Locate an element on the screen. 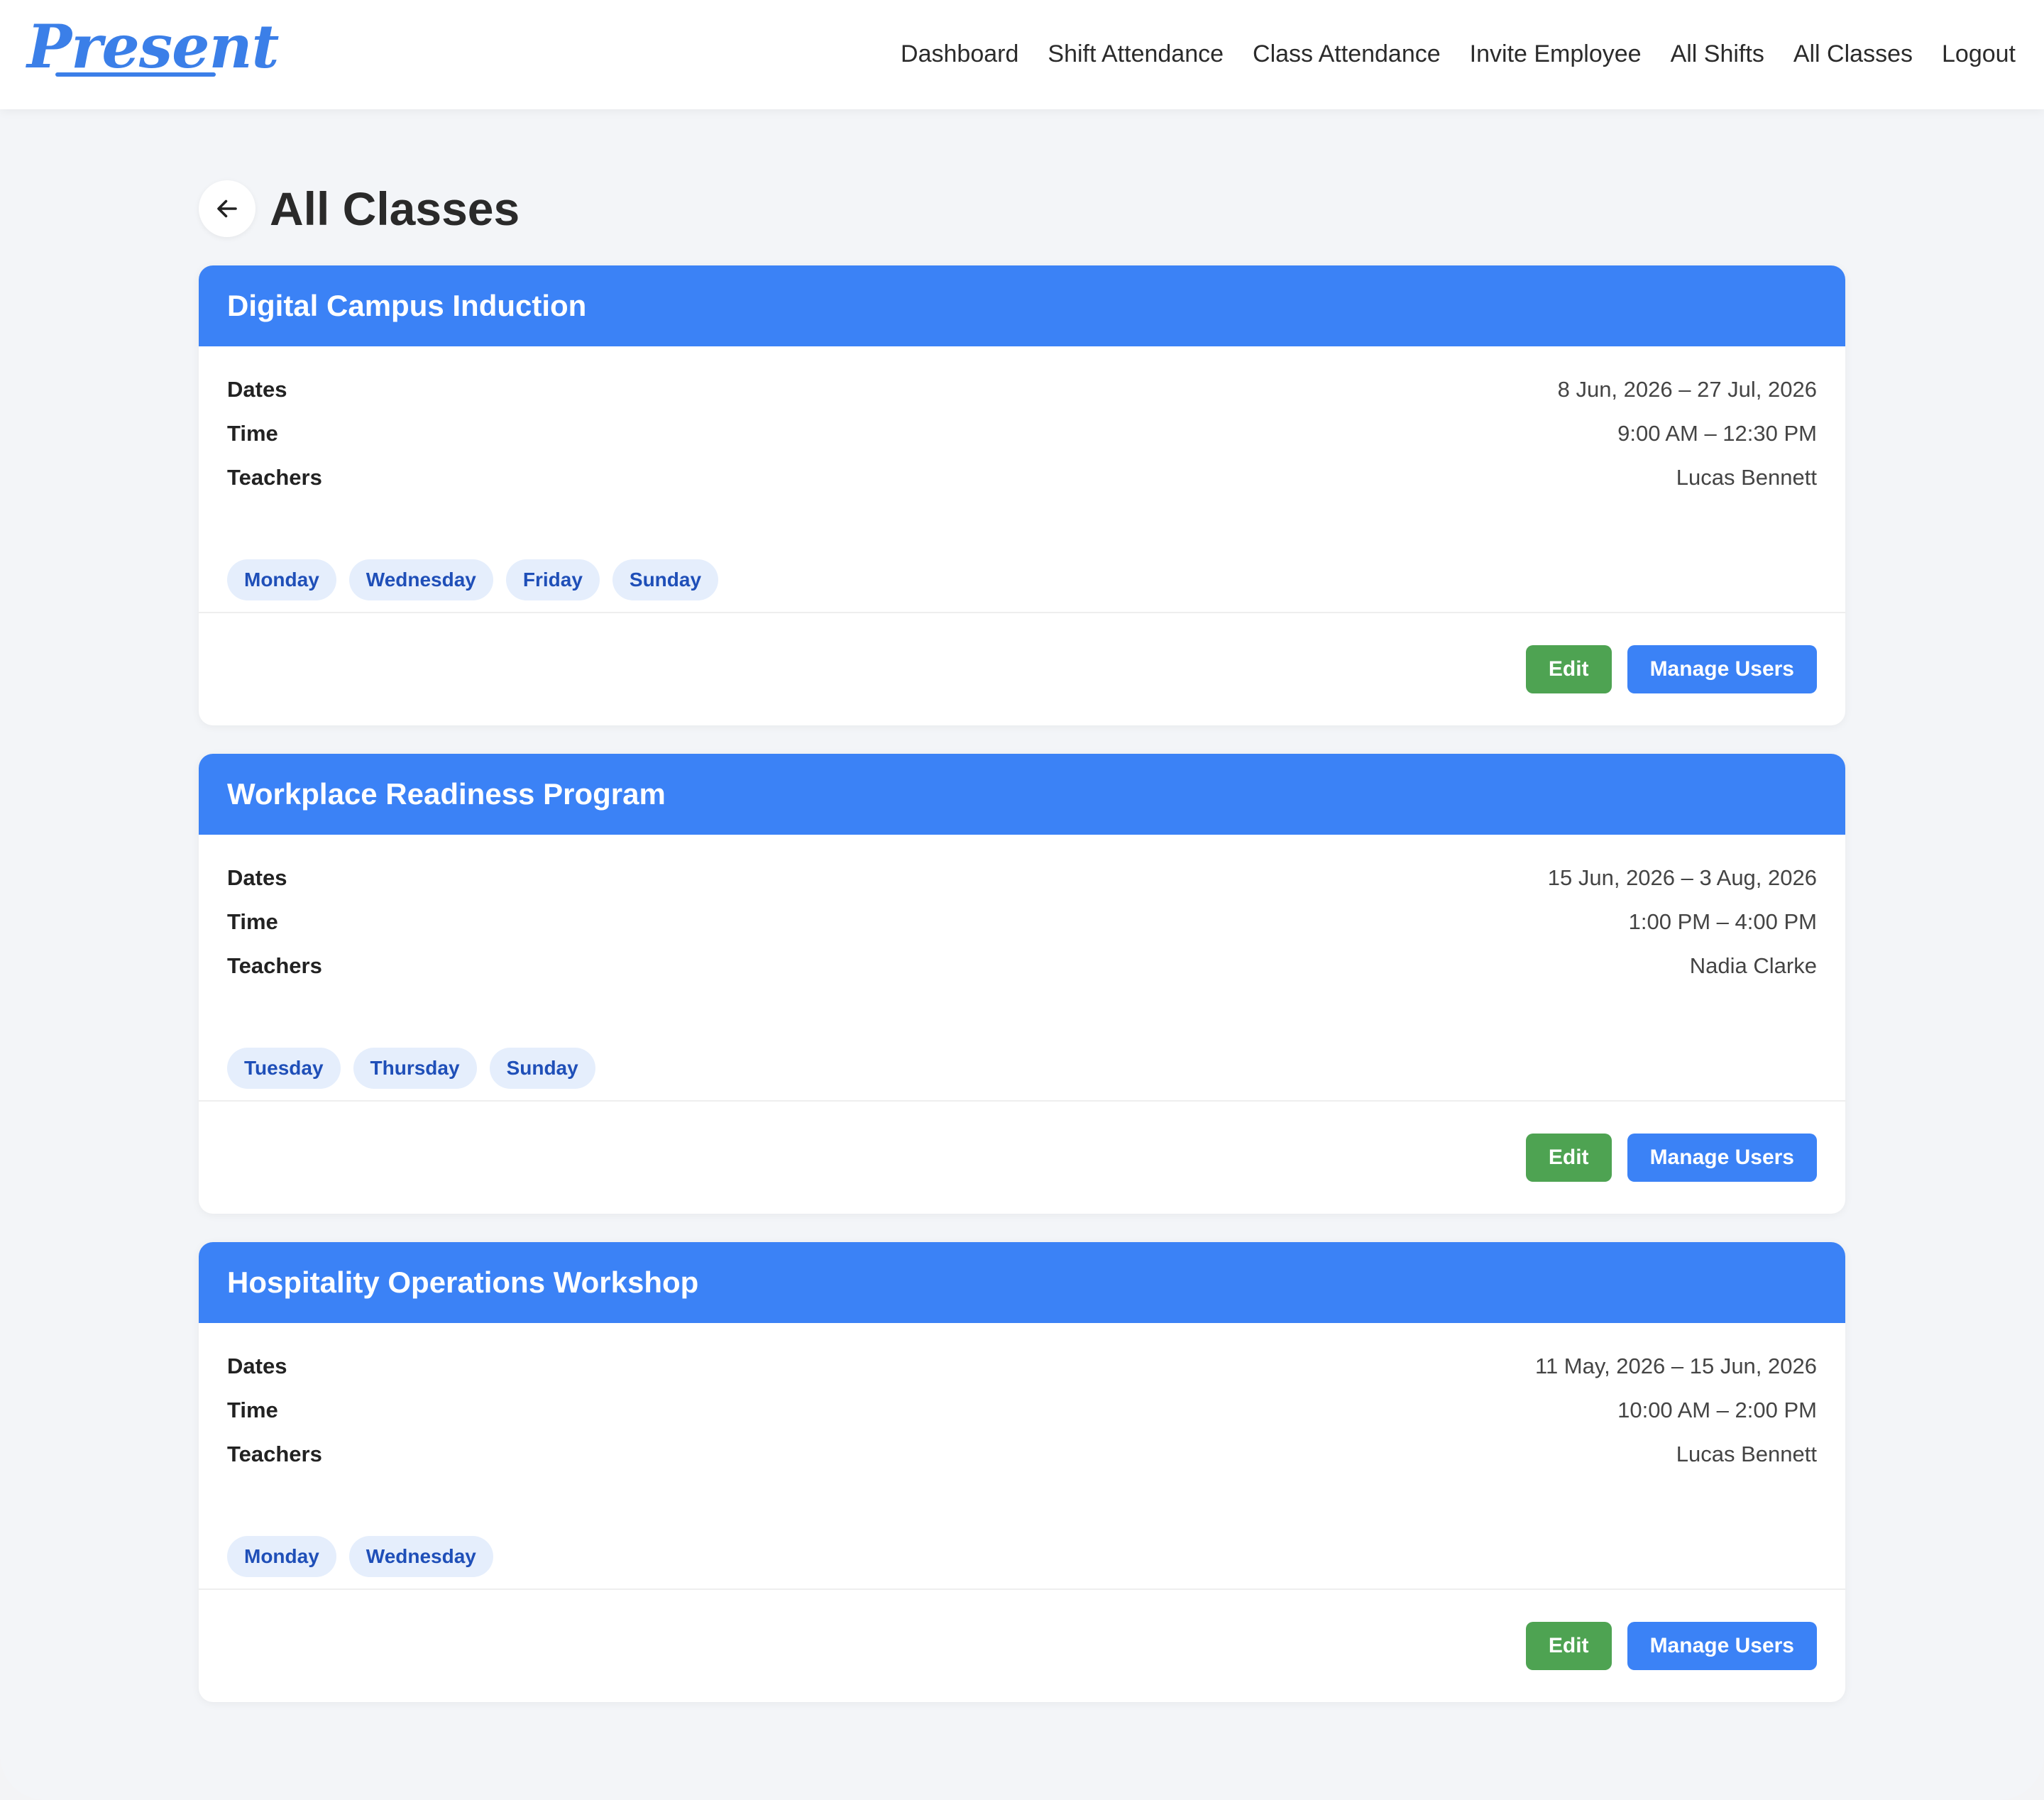 Image resolution: width=2044 pixels, height=1800 pixels. class-card-header: Digital Campus Induction is located at coordinates (1022, 305).